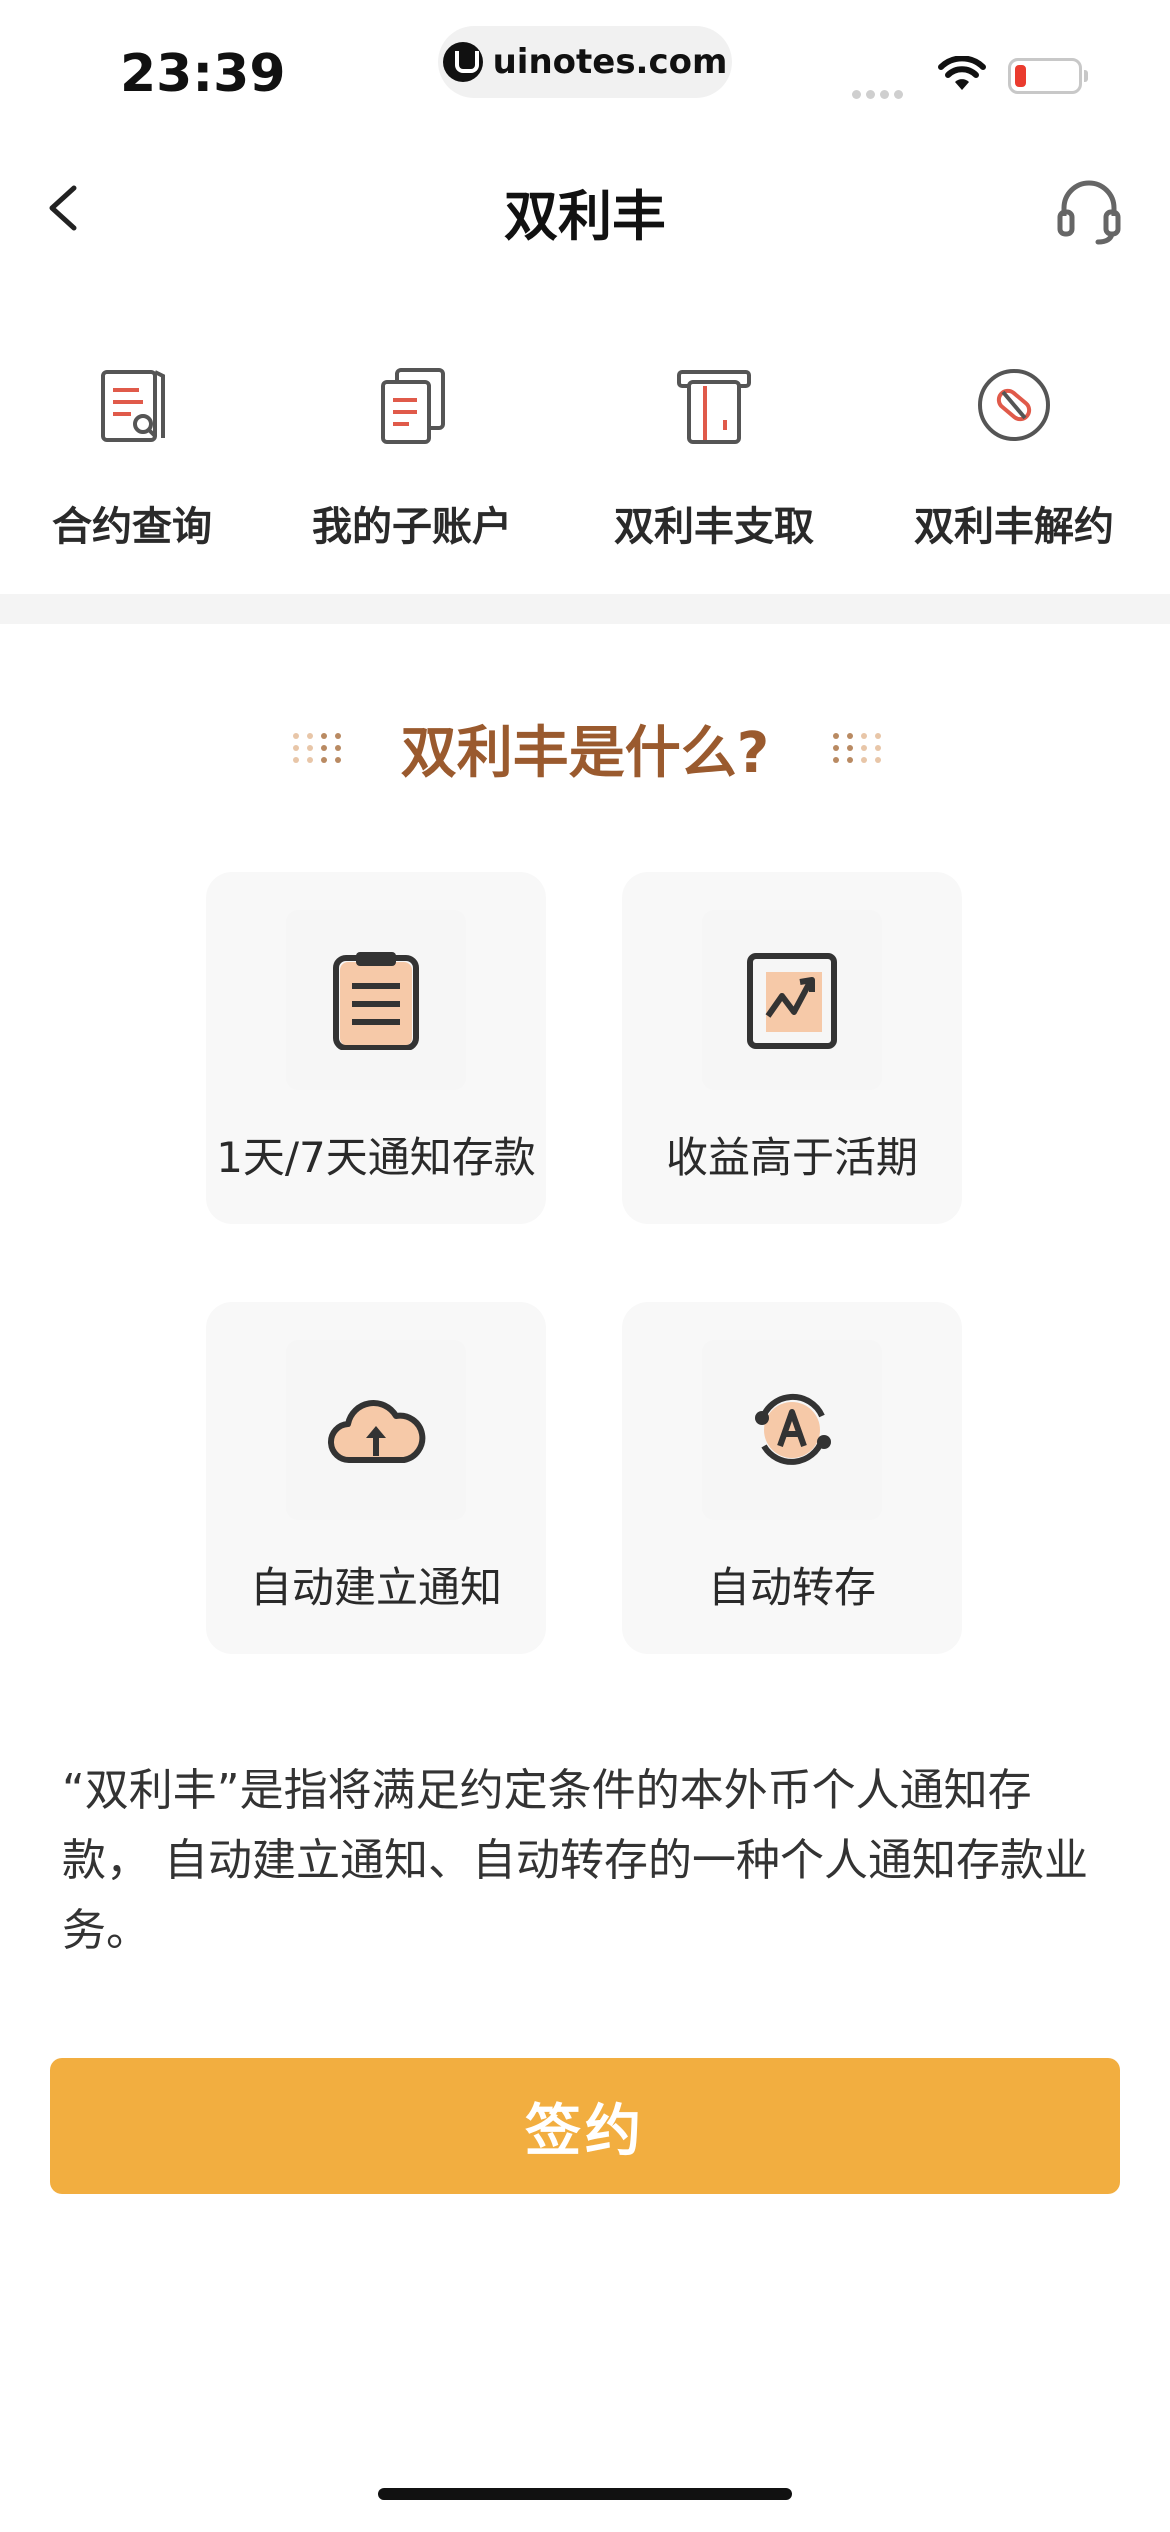  I want to click on section-title: 双利丰是什么?, so click(585, 753).